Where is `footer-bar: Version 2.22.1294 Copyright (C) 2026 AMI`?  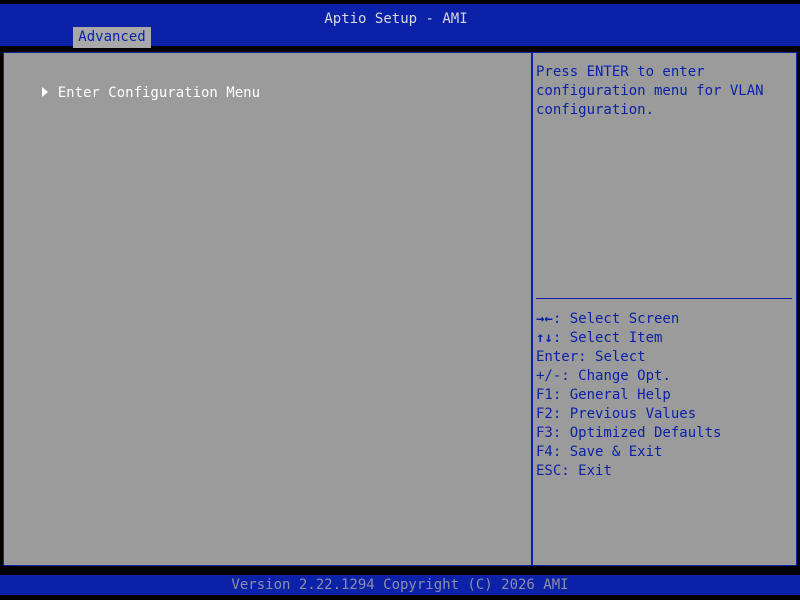
footer-bar: Version 2.22.1294 Copyright (C) 2026 AMI is located at coordinates (400, 585).